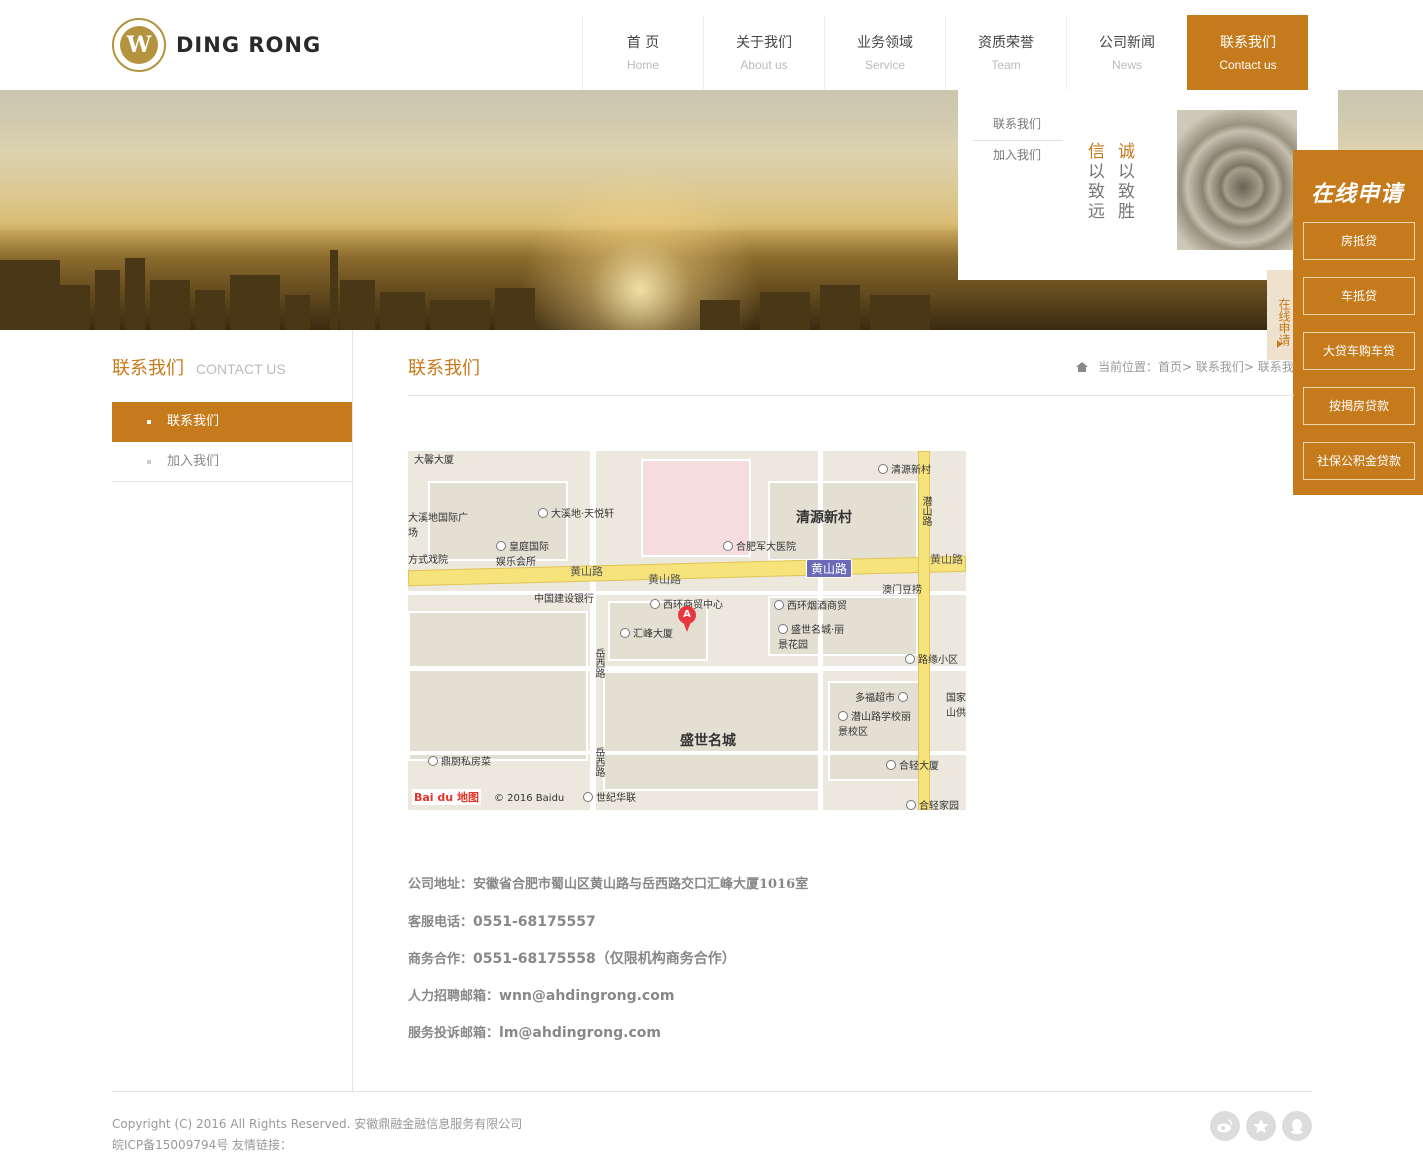  I want to click on apply-title: 在线申请, so click(1357, 194).